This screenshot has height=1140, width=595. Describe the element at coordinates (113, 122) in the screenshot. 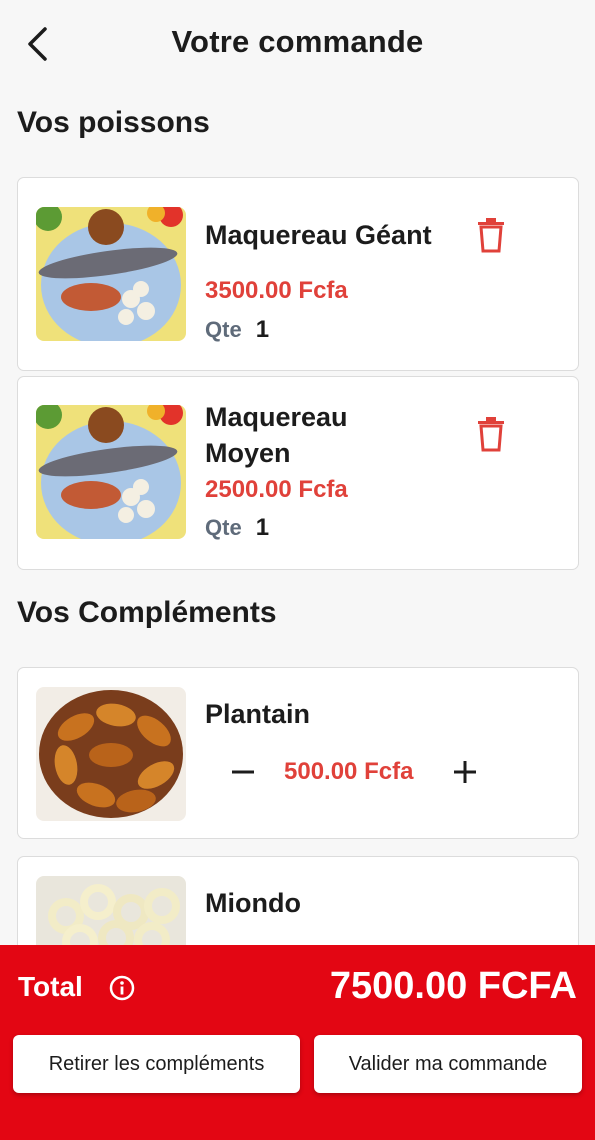

I see `fish-section-title: Vos poissons` at that location.